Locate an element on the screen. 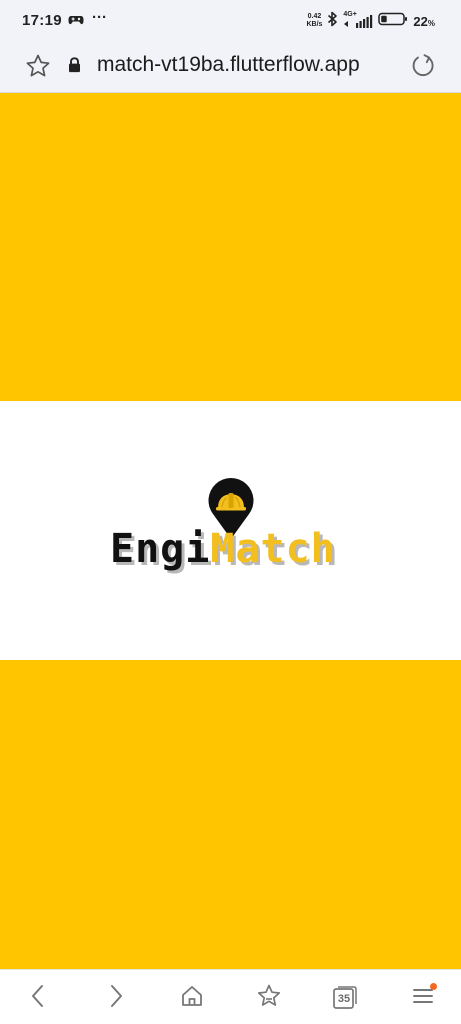 The height and width of the screenshot is (1024, 461). back-button is located at coordinates (38, 998).